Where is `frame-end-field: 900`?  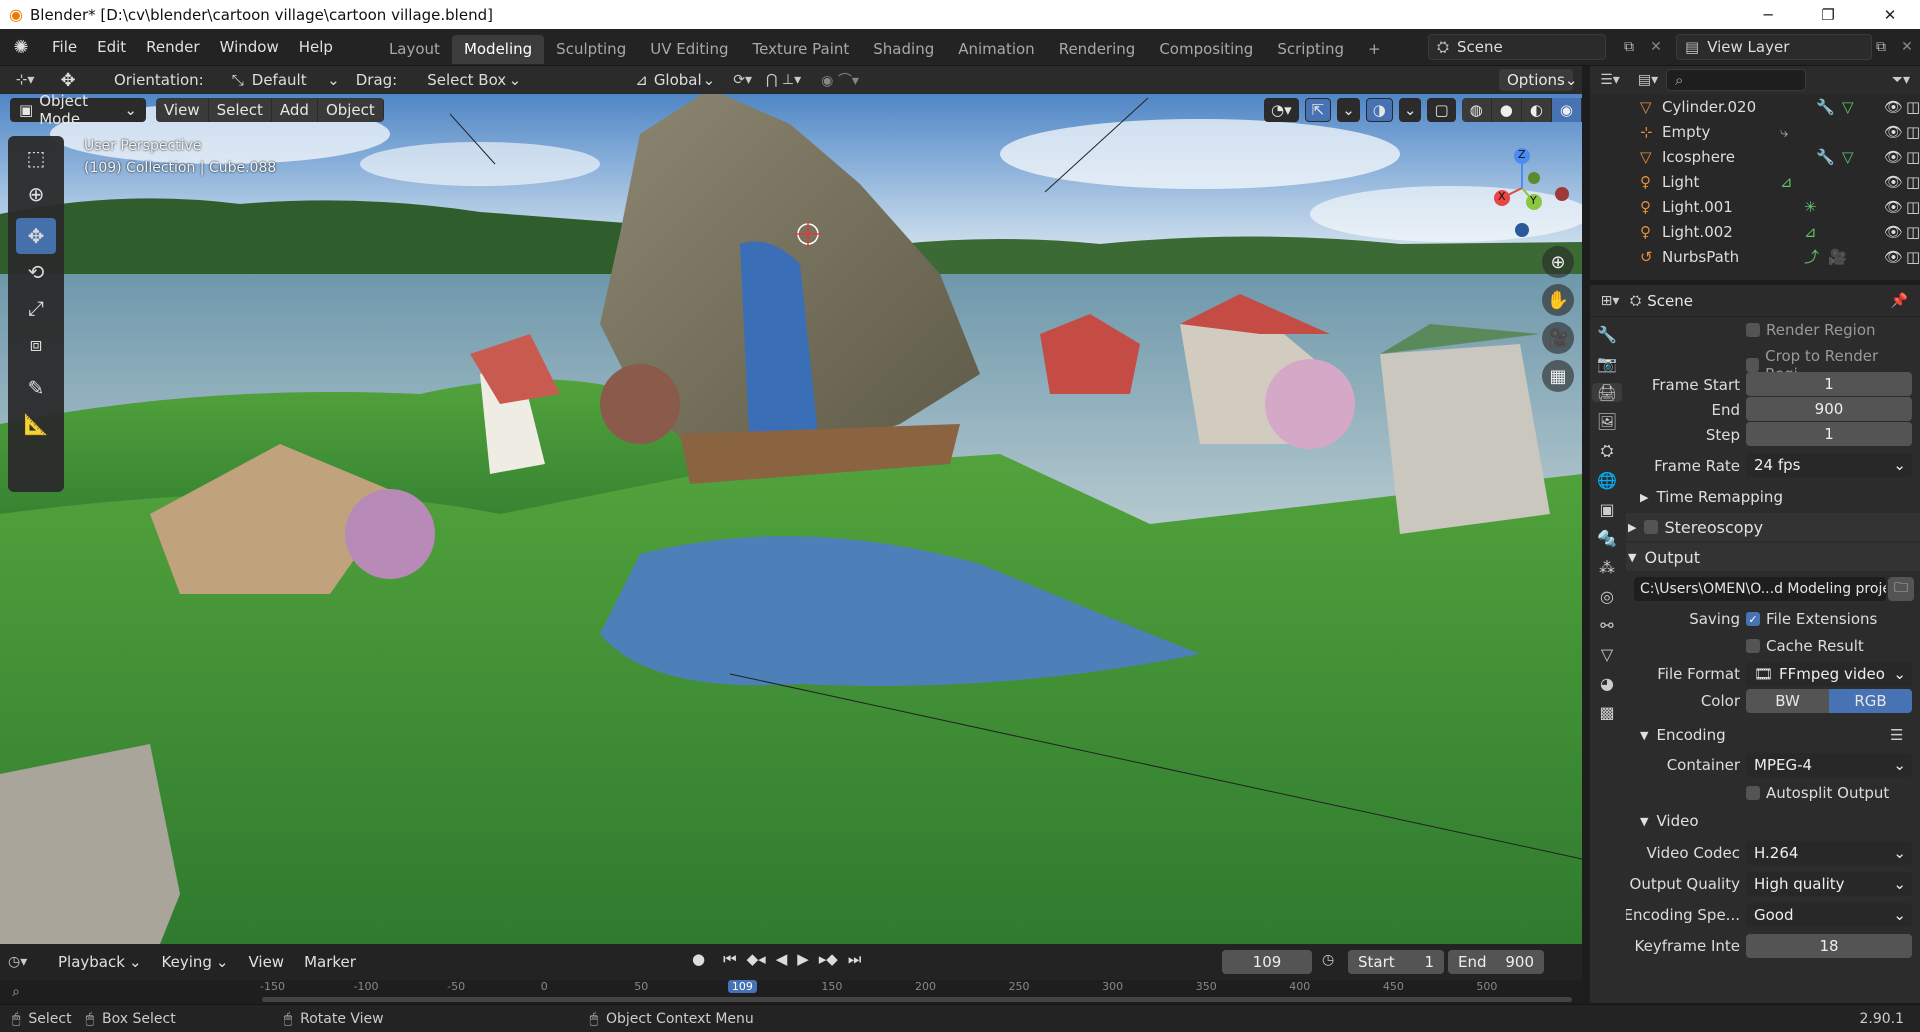 frame-end-field: 900 is located at coordinates (1829, 409).